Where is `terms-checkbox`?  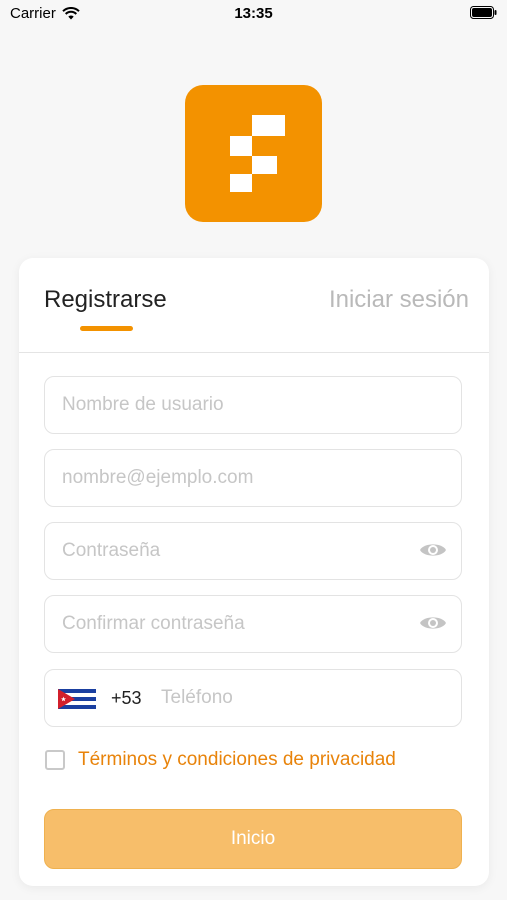
terms-checkbox is located at coordinates (55, 760).